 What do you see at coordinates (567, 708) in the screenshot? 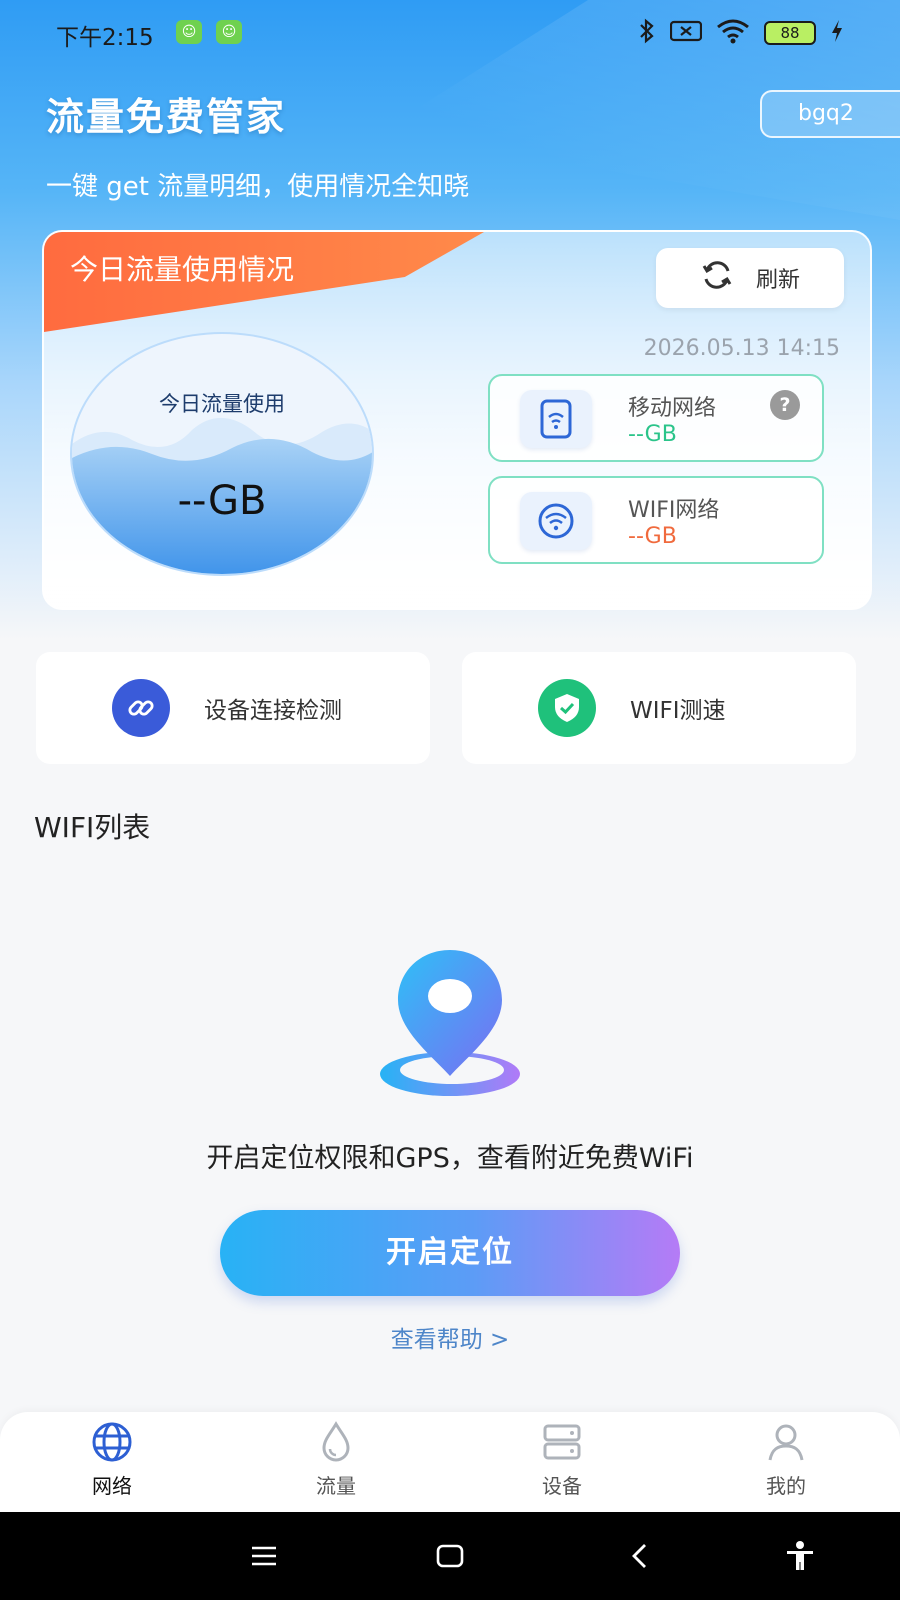
I see `shield-check-icon` at bounding box center [567, 708].